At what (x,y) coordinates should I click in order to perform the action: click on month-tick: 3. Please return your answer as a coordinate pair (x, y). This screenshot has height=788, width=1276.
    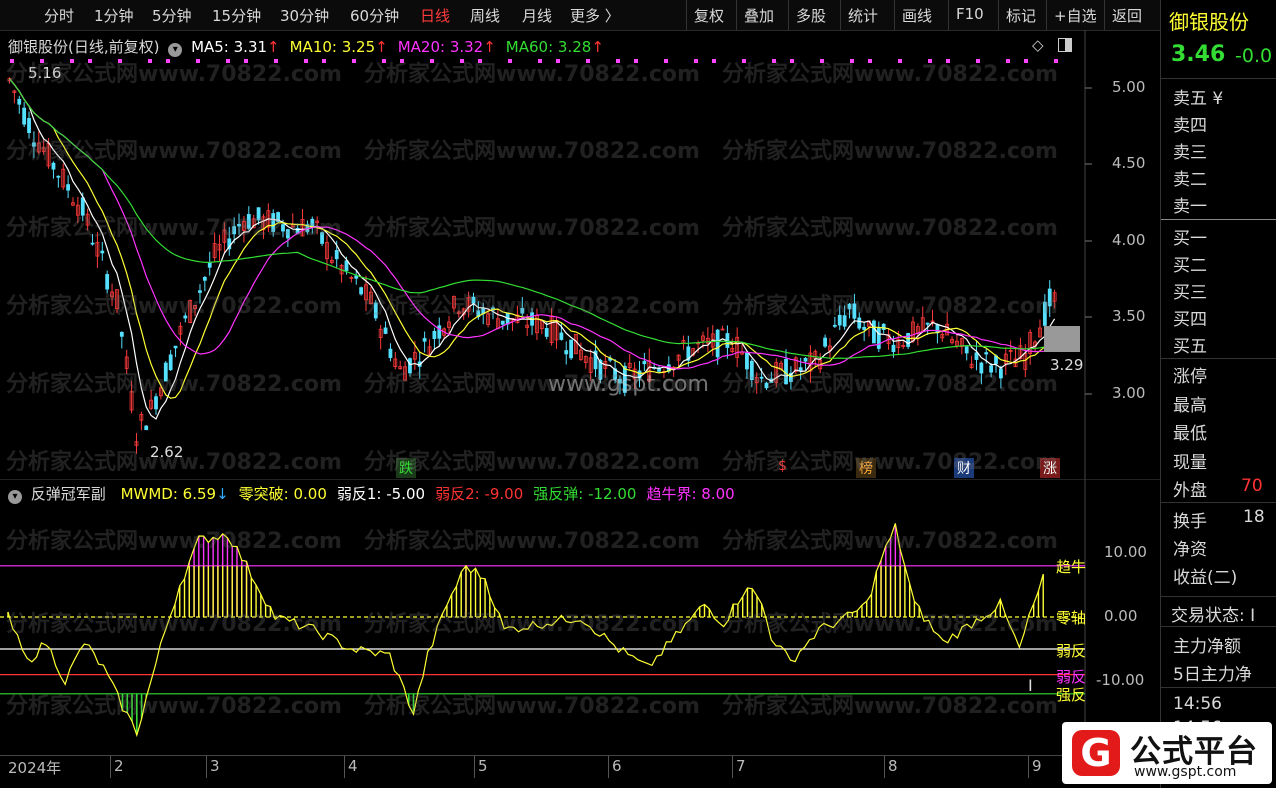
    Looking at the image, I should click on (215, 766).